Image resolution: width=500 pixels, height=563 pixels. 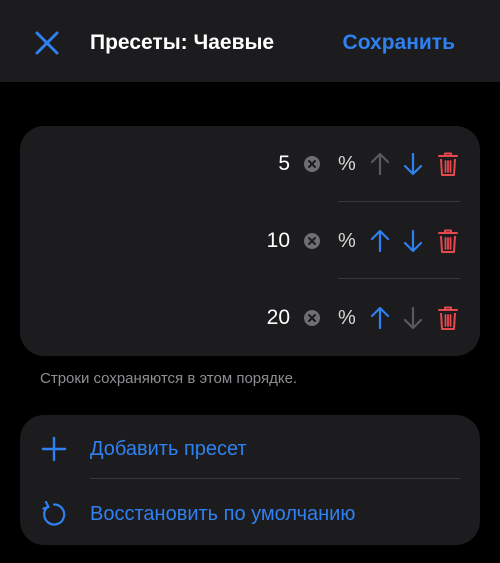 What do you see at coordinates (54, 449) in the screenshot?
I see `plus-icon` at bounding box center [54, 449].